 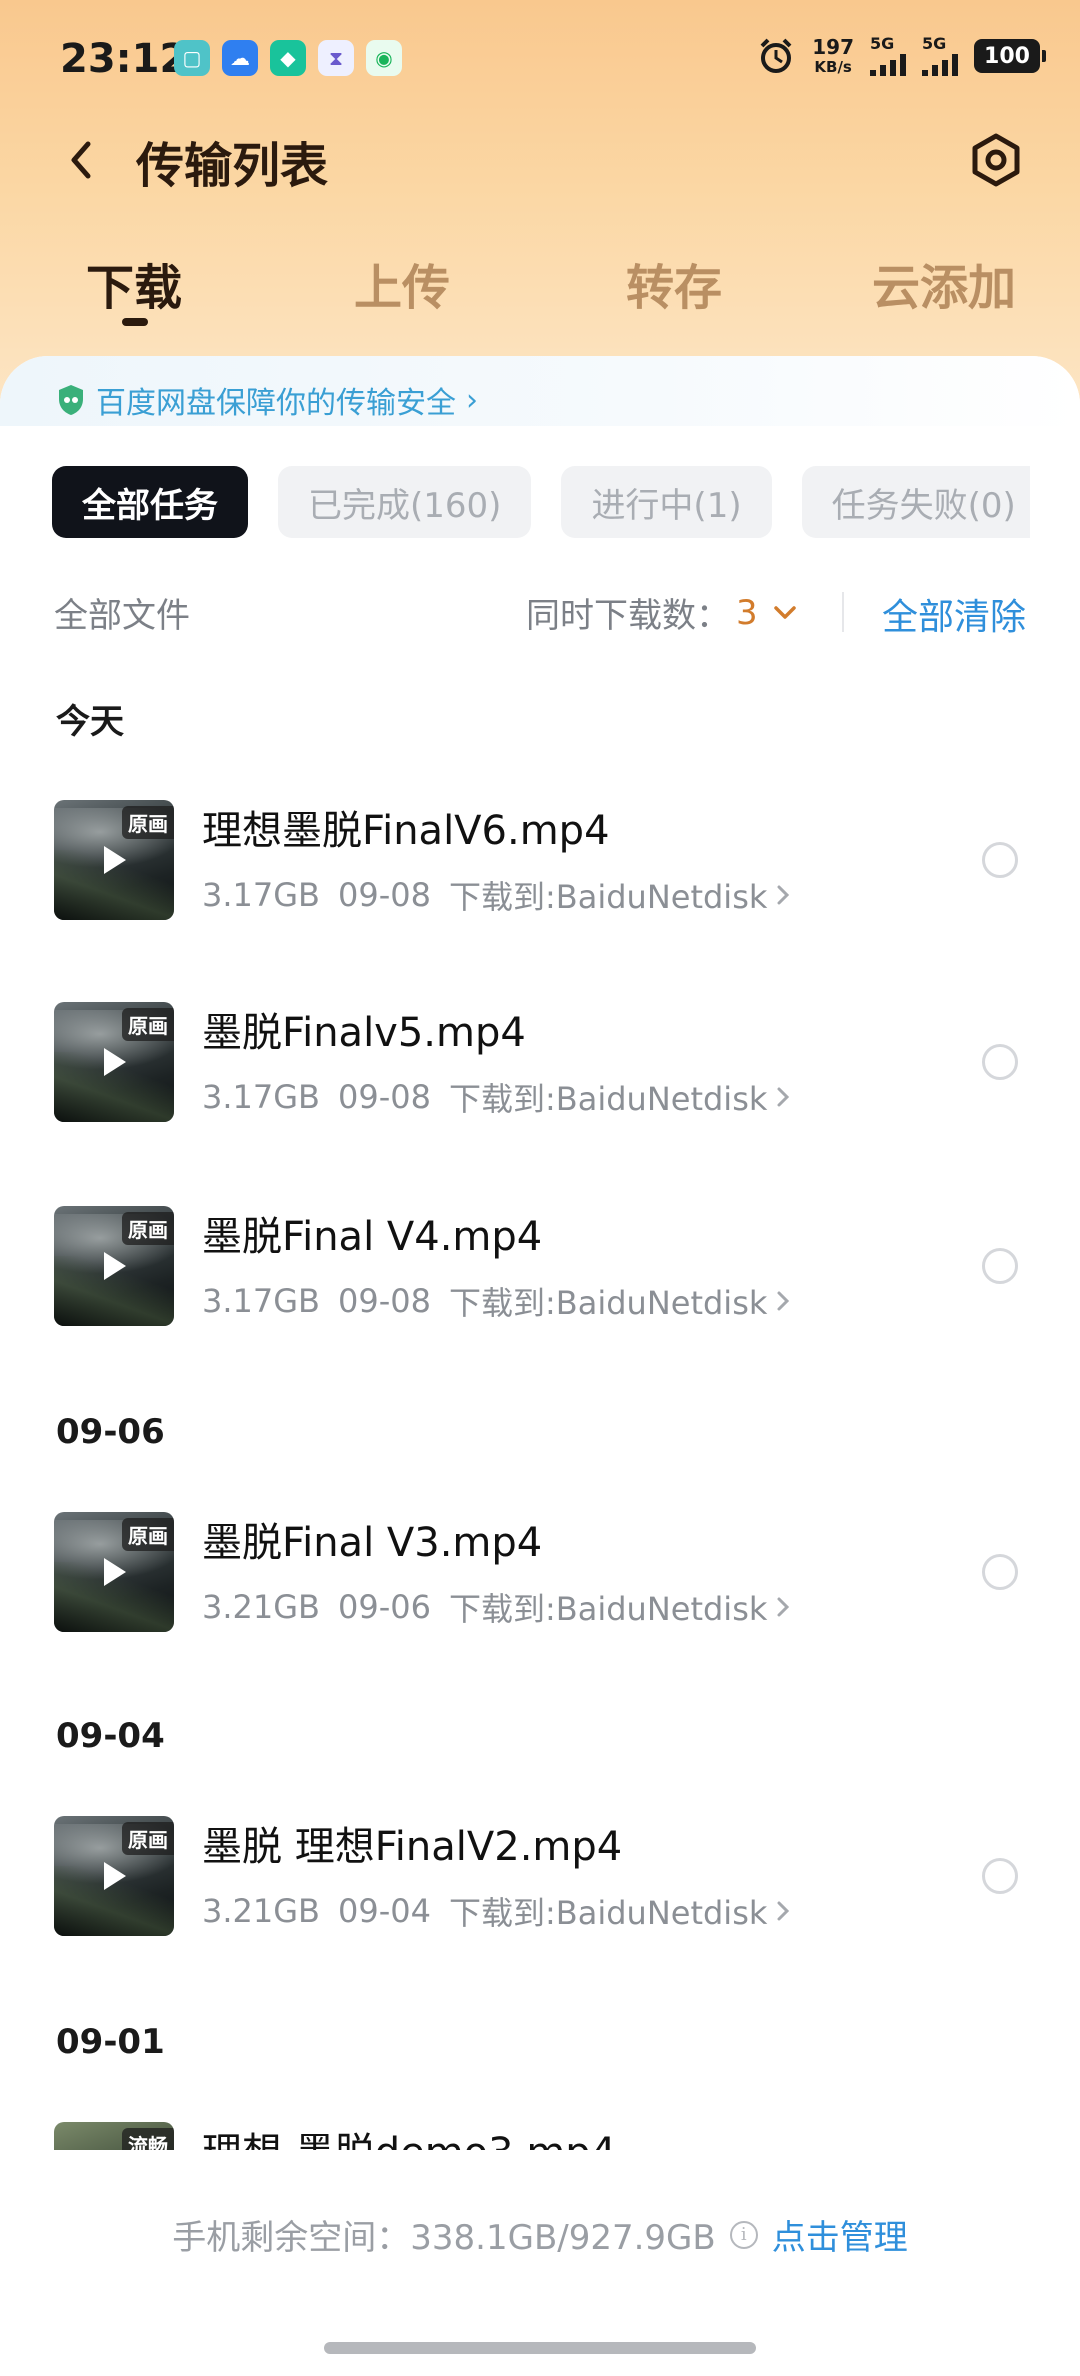 I want to click on active-tab-indicator, so click(x=135, y=322).